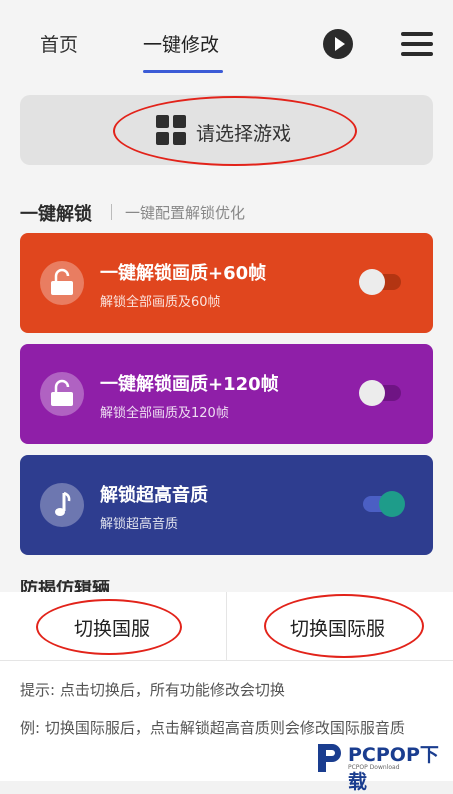 The image size is (453, 794). I want to click on card-subtitle: 解锁全部画质及120帧, so click(164, 413).